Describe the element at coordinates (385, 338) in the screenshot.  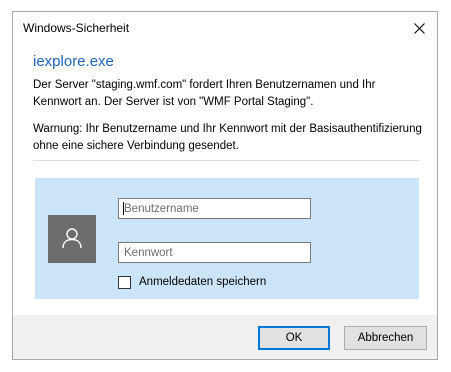
I see `cancel-button: Abbrechen` at that location.